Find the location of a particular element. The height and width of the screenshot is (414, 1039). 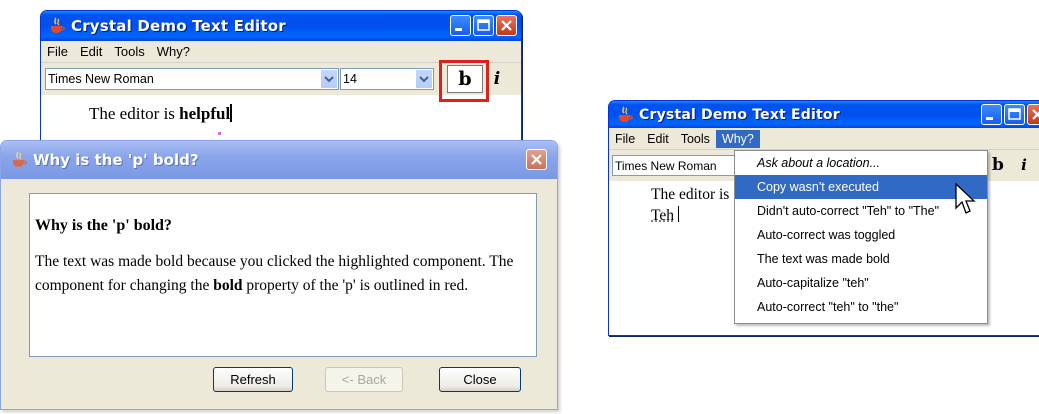

menu-bar: File Edit Tools Why? is located at coordinates (824, 139).